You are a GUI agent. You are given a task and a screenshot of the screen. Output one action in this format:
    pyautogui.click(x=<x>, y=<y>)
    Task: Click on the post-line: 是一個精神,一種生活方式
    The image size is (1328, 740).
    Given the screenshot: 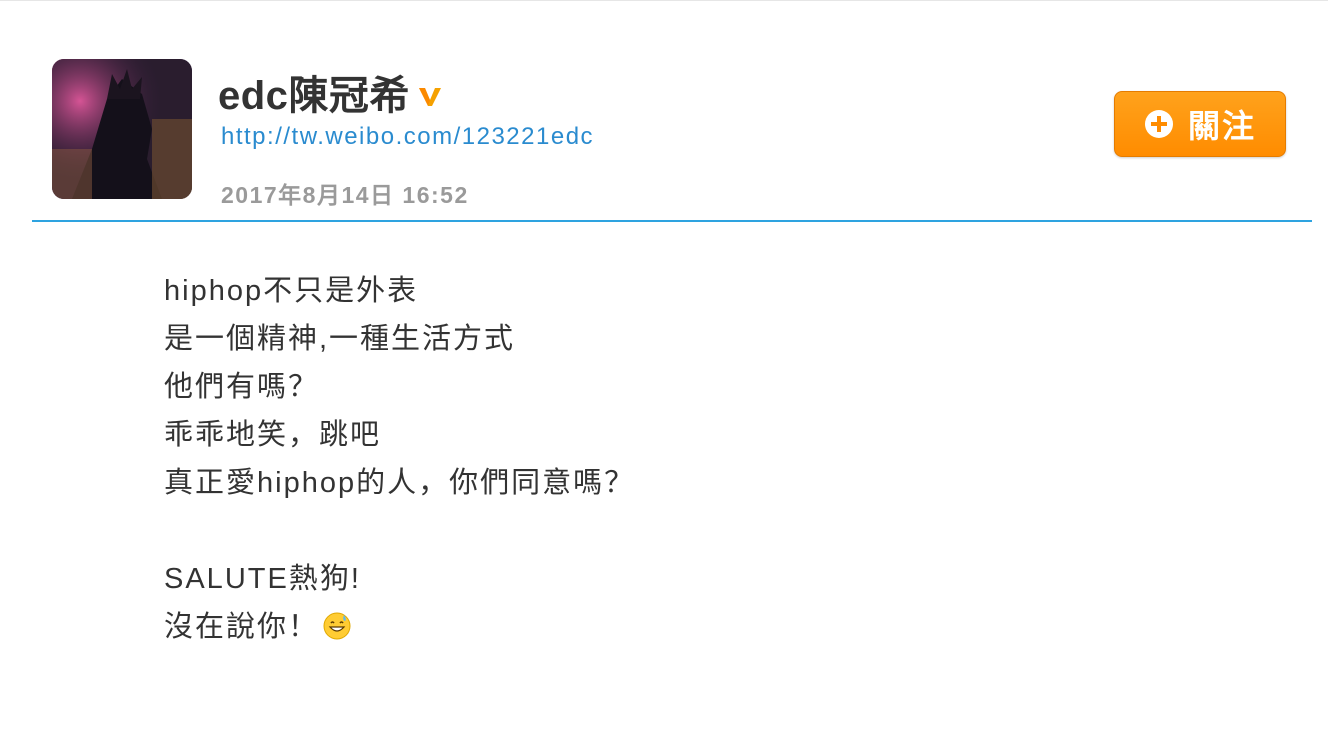 What is the action you would take?
    pyautogui.click(x=340, y=339)
    